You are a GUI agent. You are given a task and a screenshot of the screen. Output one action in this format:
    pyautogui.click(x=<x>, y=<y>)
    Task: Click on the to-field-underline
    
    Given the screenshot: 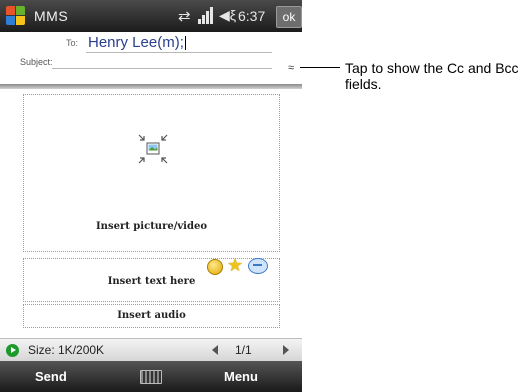 What is the action you would take?
    pyautogui.click(x=179, y=52)
    